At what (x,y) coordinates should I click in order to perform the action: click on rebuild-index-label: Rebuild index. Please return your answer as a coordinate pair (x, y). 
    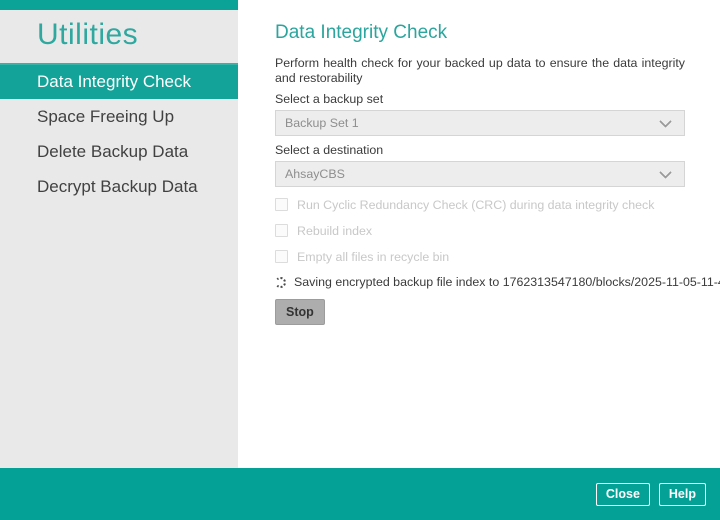
    Looking at the image, I should click on (335, 230).